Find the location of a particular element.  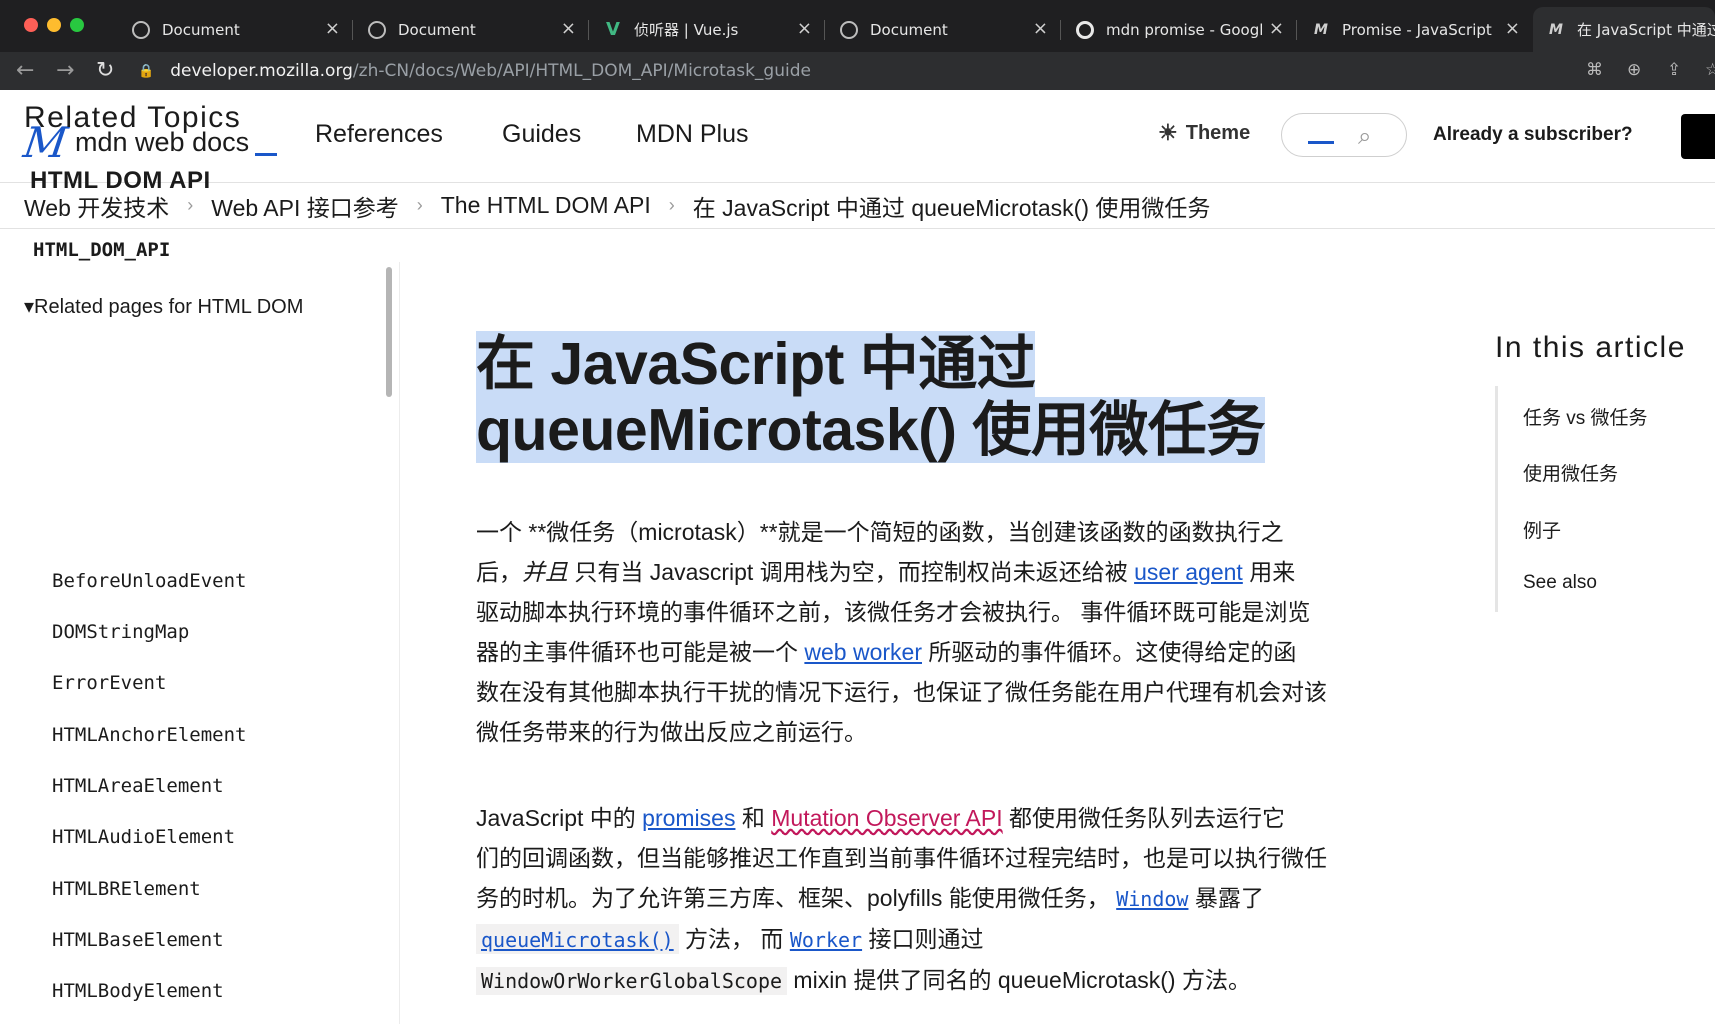

tab-title: Promise - JavaScript is located at coordinates (1417, 29).